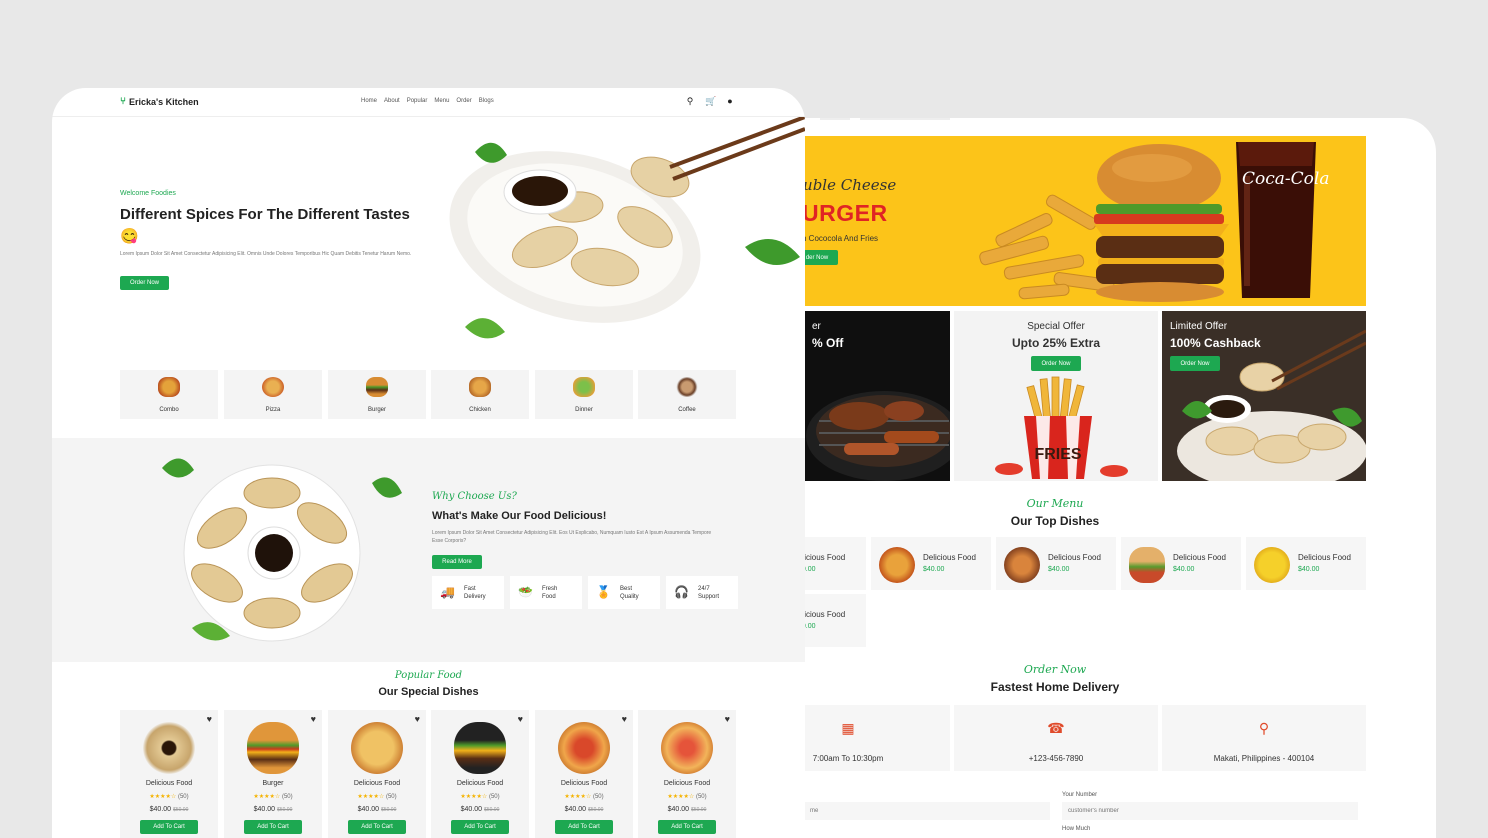 The image size is (1488, 838). I want to click on feature-fresh-food: 🥗 Fresh Food, so click(546, 592).